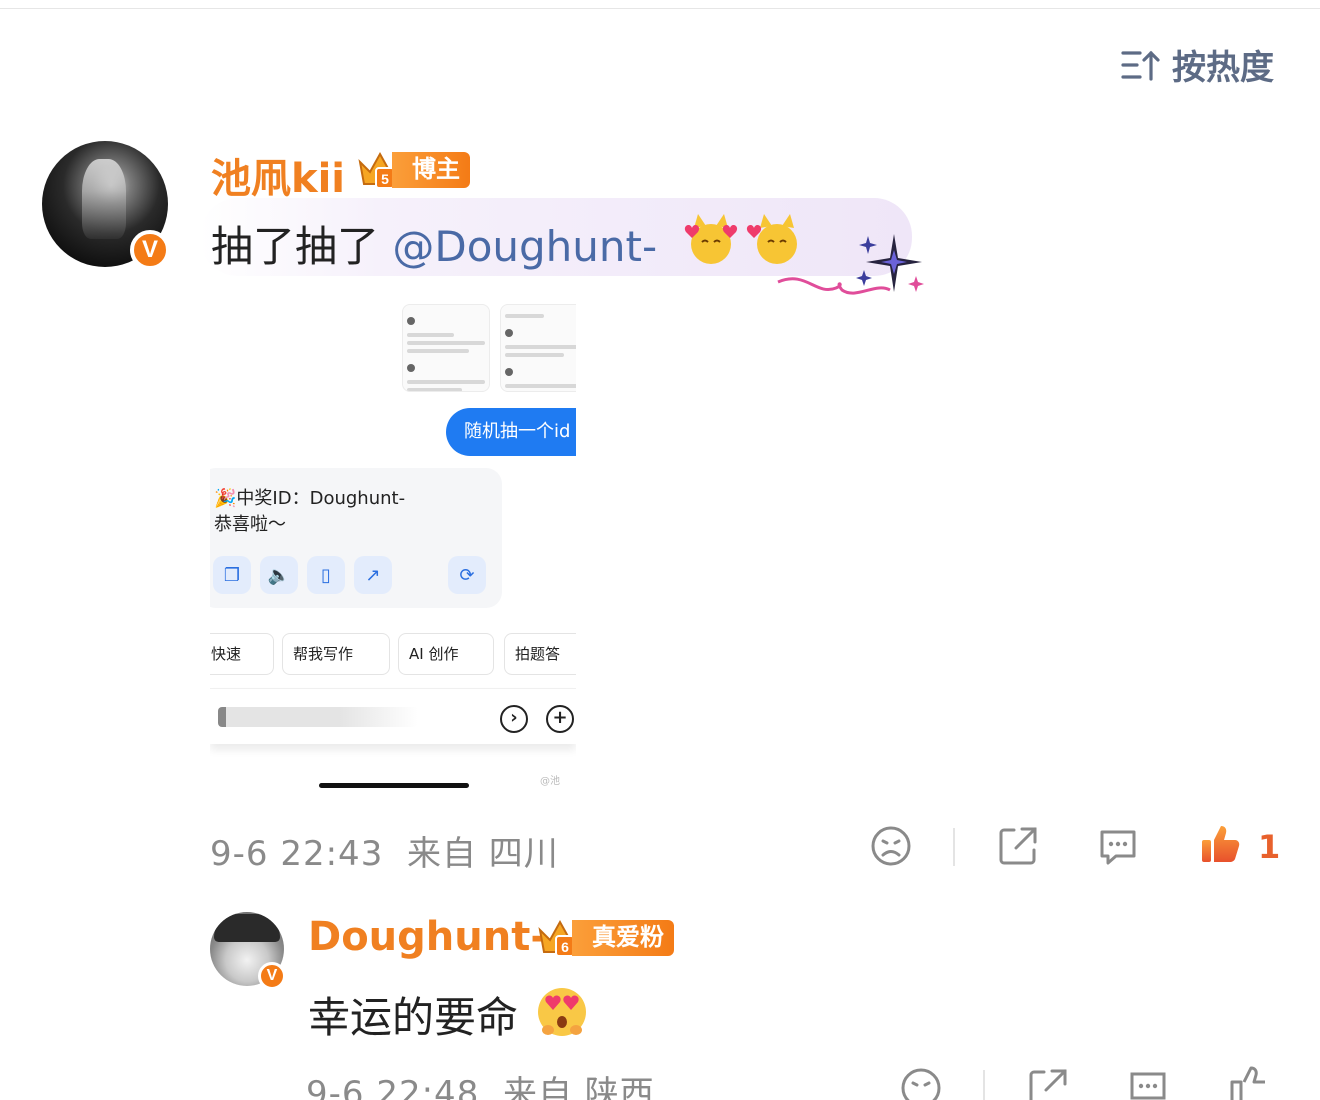 Image resolution: width=1320 pixels, height=1100 pixels. Describe the element at coordinates (297, 854) in the screenshot. I see `timestamp: 9-6 22:43` at that location.